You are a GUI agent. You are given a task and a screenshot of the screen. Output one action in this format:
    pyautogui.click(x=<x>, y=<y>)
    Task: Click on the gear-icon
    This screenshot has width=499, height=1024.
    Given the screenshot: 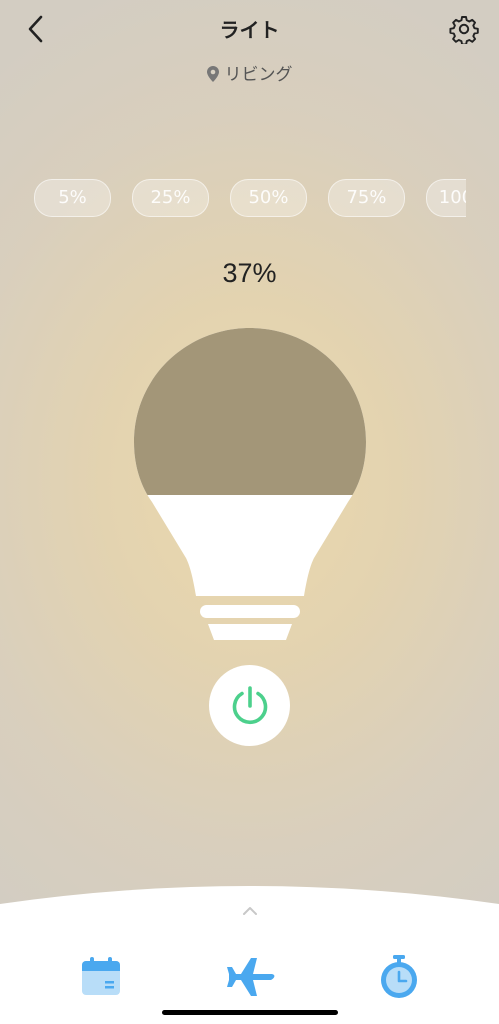 What is the action you would take?
    pyautogui.click(x=464, y=31)
    